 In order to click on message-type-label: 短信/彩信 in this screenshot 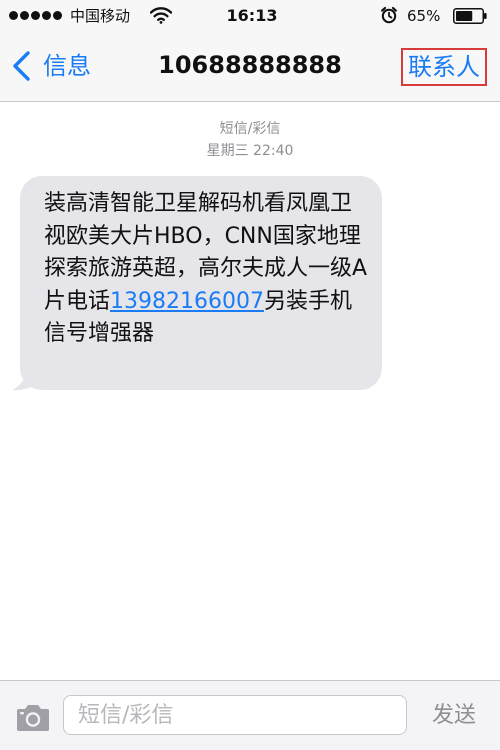, I will do `click(250, 129)`.